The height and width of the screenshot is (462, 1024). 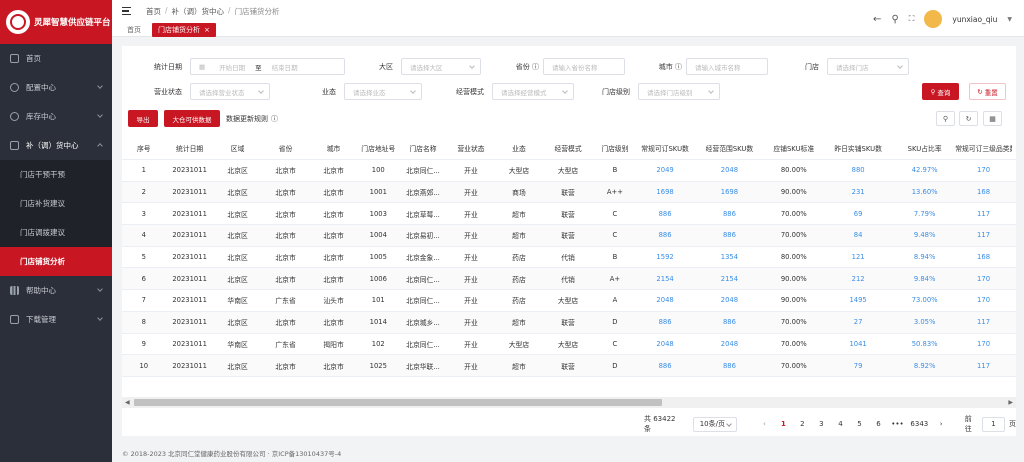 What do you see at coordinates (192, 118) in the screenshot?
I see `contract-data-button: 大仓可供数据` at bounding box center [192, 118].